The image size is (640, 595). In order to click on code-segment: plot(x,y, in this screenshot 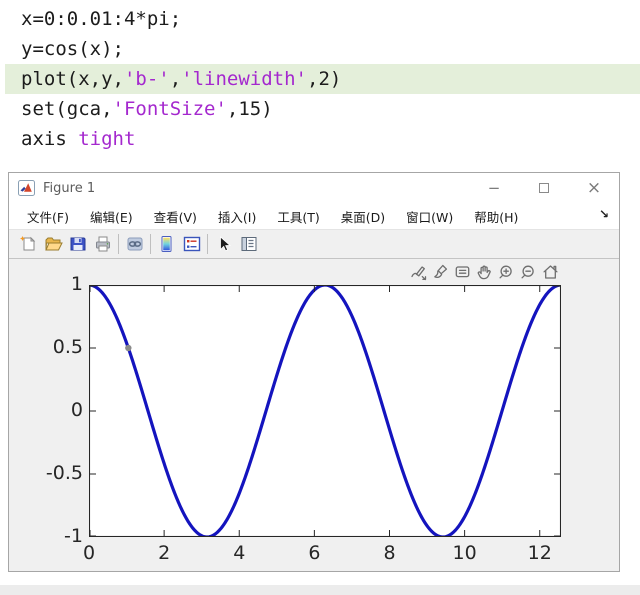, I will do `click(72, 79)`.